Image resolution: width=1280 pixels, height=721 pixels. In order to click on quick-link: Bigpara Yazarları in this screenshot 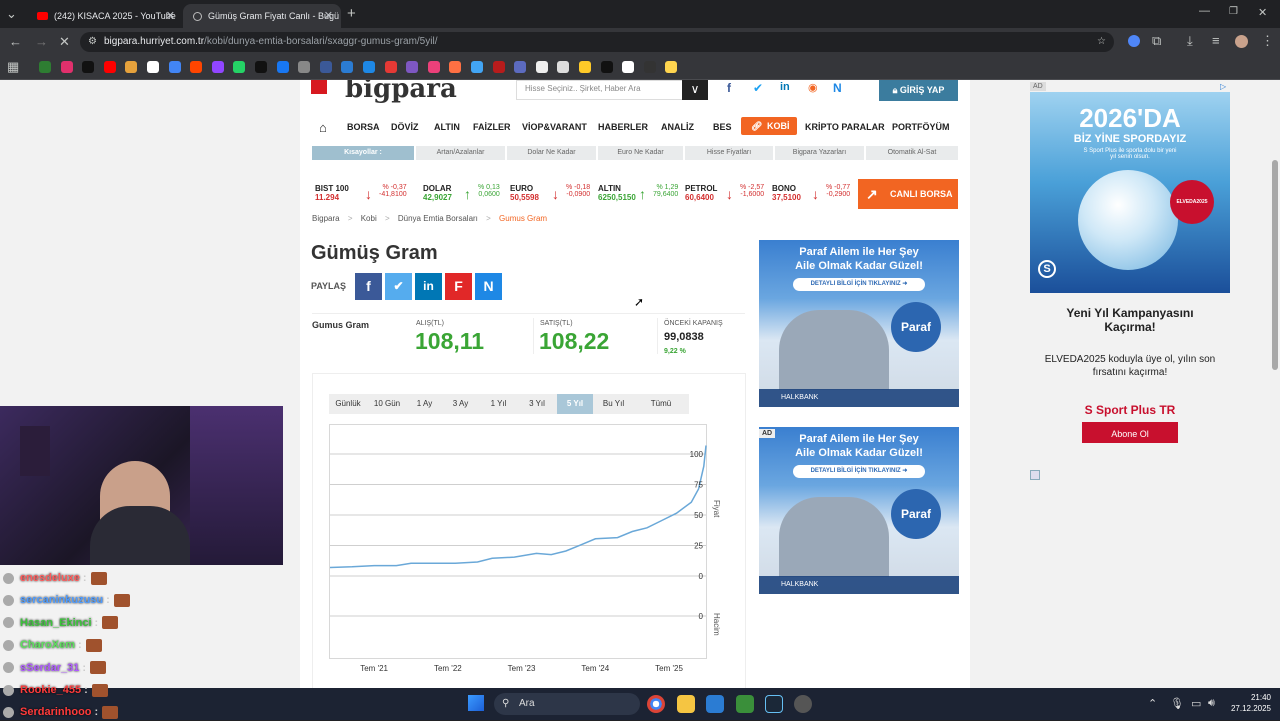, I will do `click(819, 153)`.